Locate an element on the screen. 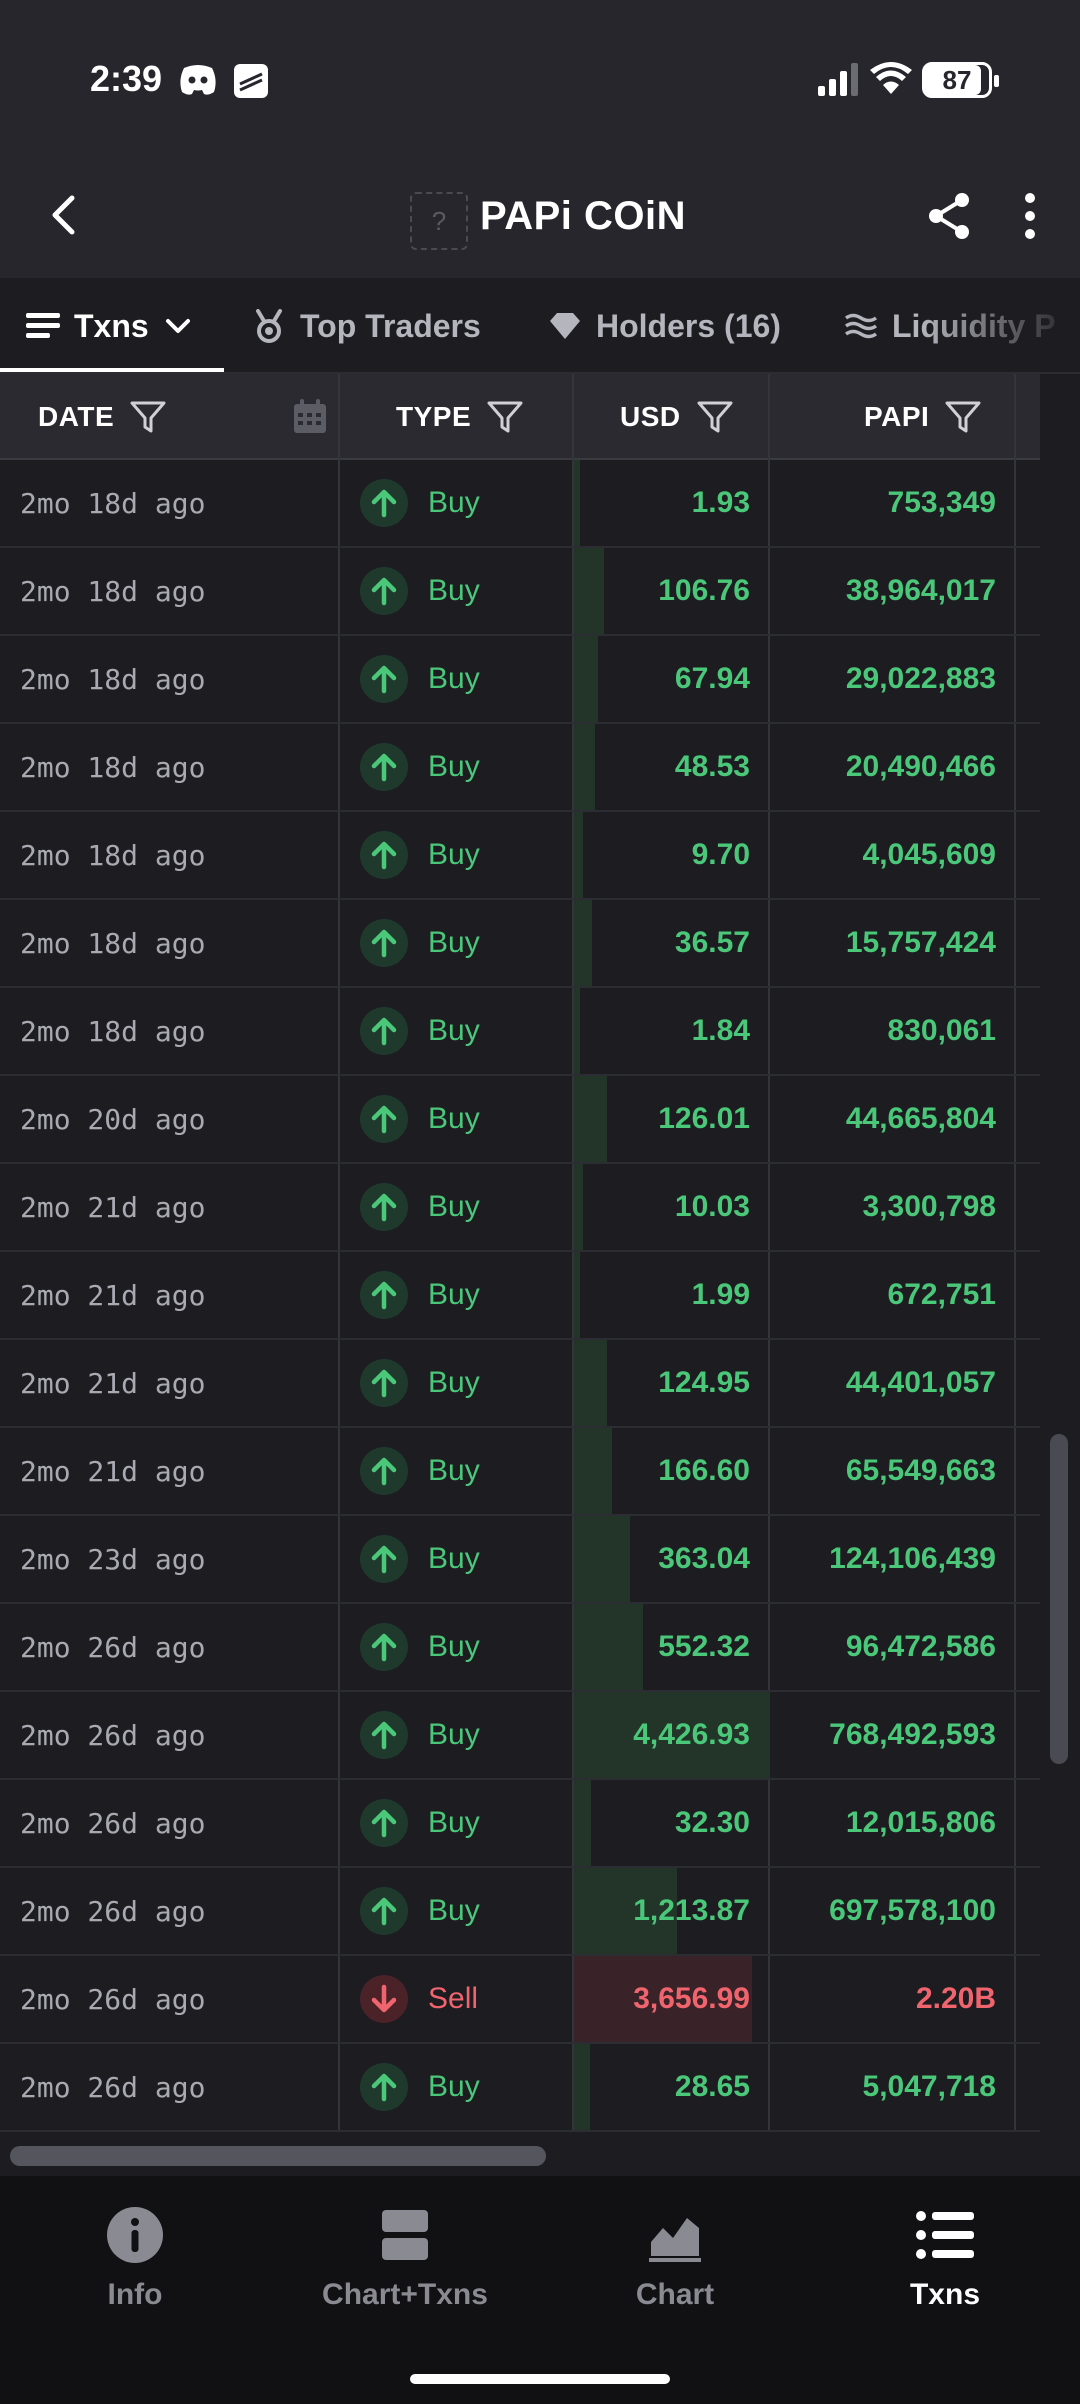 The image size is (1080, 2404). tx-usd: 1.93 is located at coordinates (720, 502).